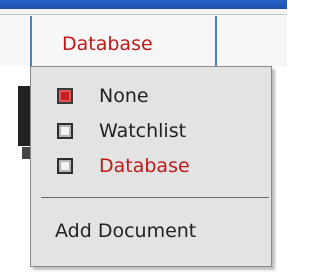 This screenshot has width=320, height=272. I want to click on background-edge-mark-lower, so click(26, 153).